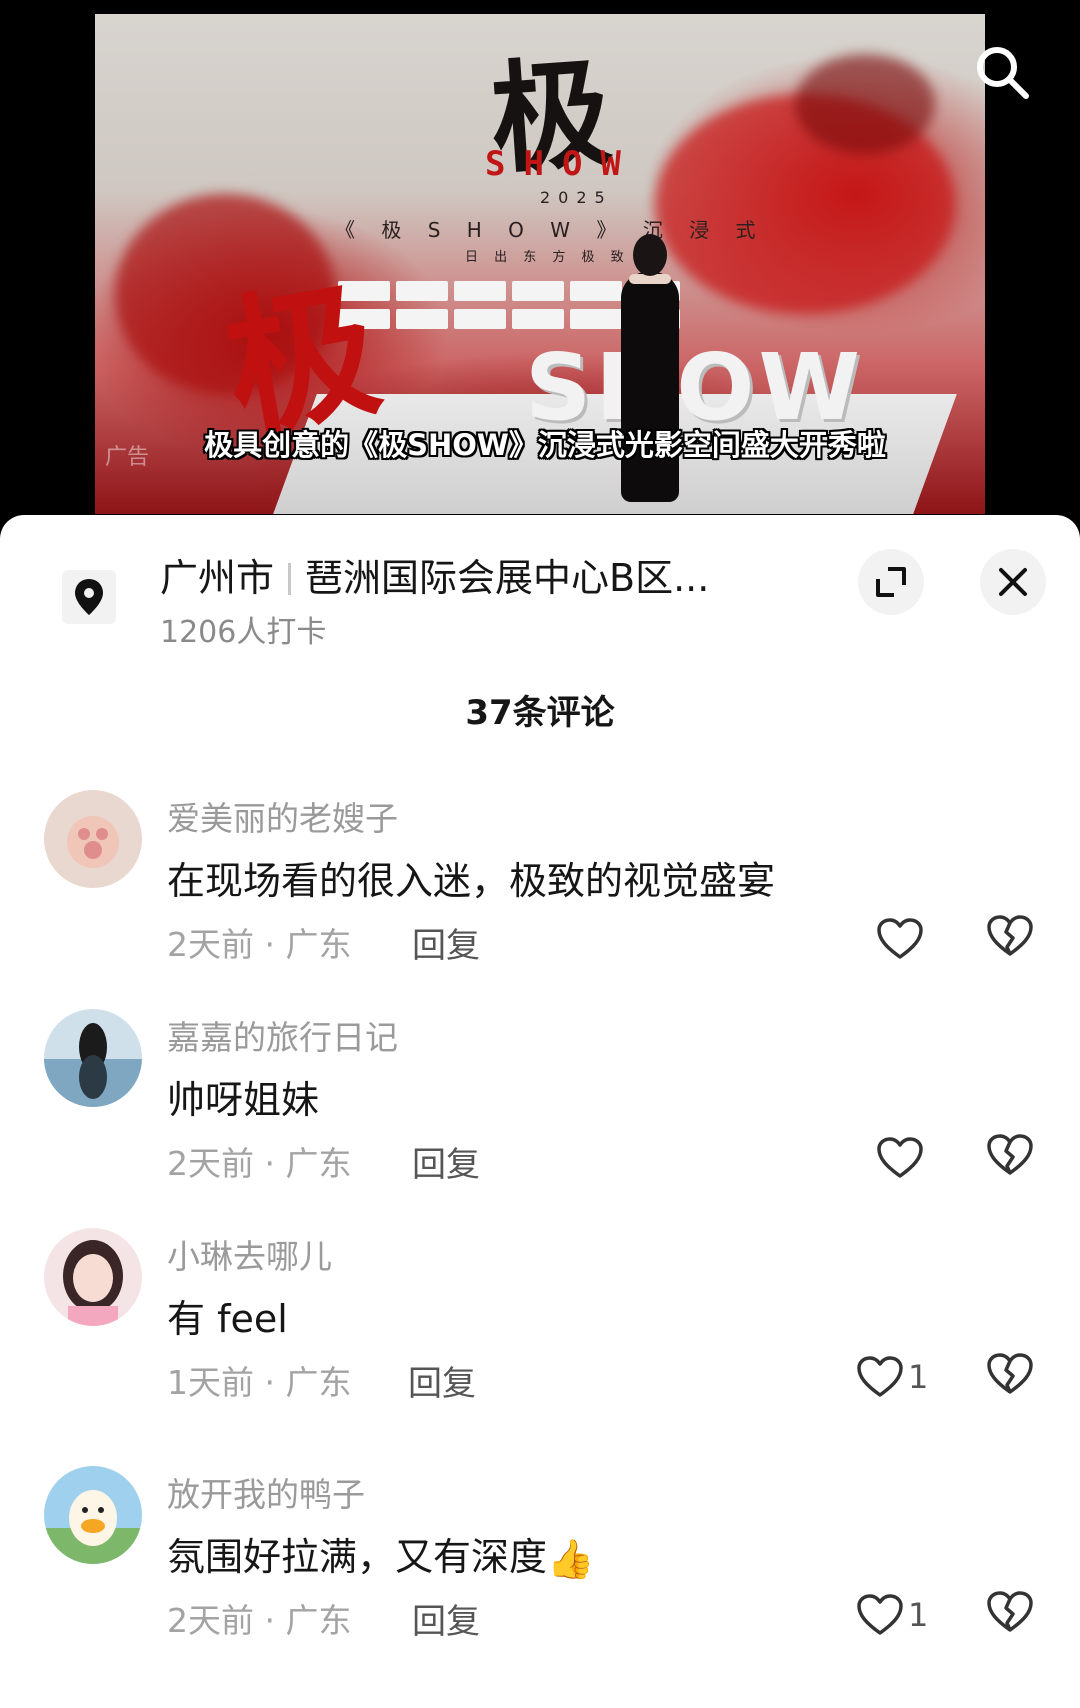 The height and width of the screenshot is (1708, 1080). Describe the element at coordinates (282, 816) in the screenshot. I see `comment-author: 爱美丽的老嫂子` at that location.